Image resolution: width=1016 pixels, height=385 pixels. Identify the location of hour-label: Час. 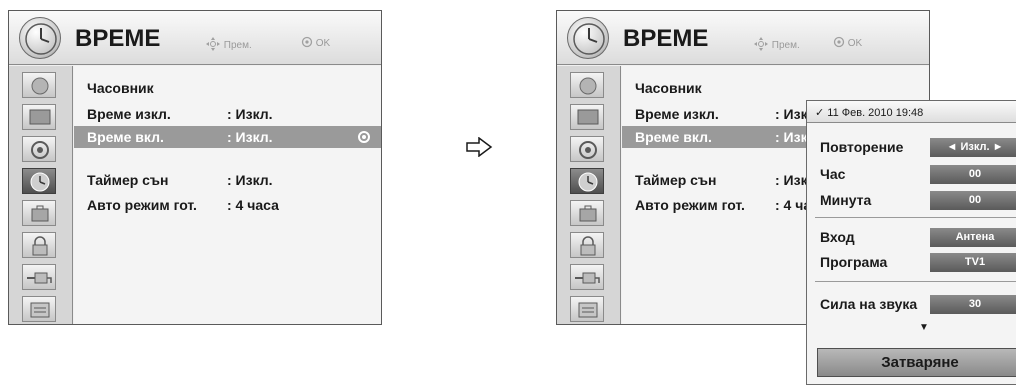
(833, 174).